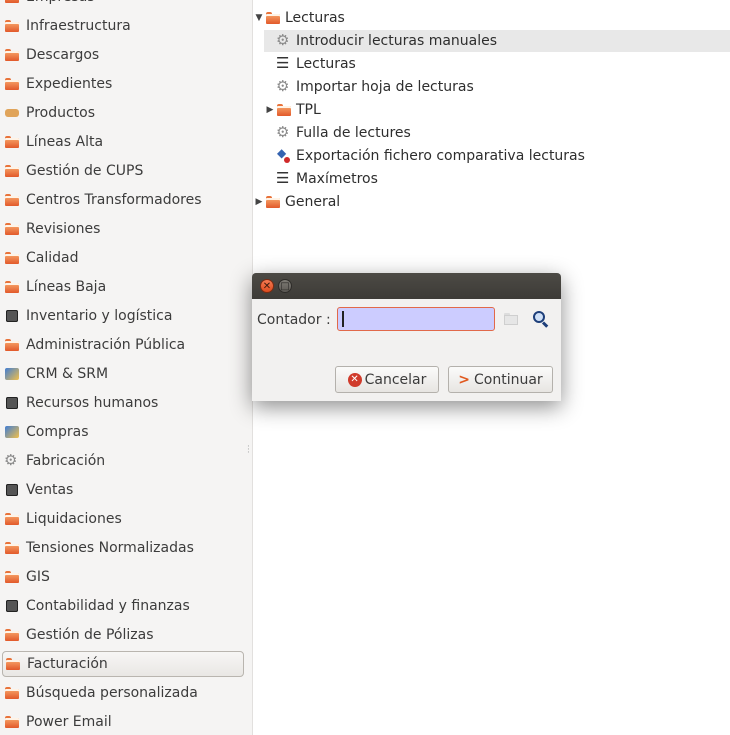  What do you see at coordinates (74, 519) in the screenshot?
I see `sidebar-item-label: Liquidaciones` at bounding box center [74, 519].